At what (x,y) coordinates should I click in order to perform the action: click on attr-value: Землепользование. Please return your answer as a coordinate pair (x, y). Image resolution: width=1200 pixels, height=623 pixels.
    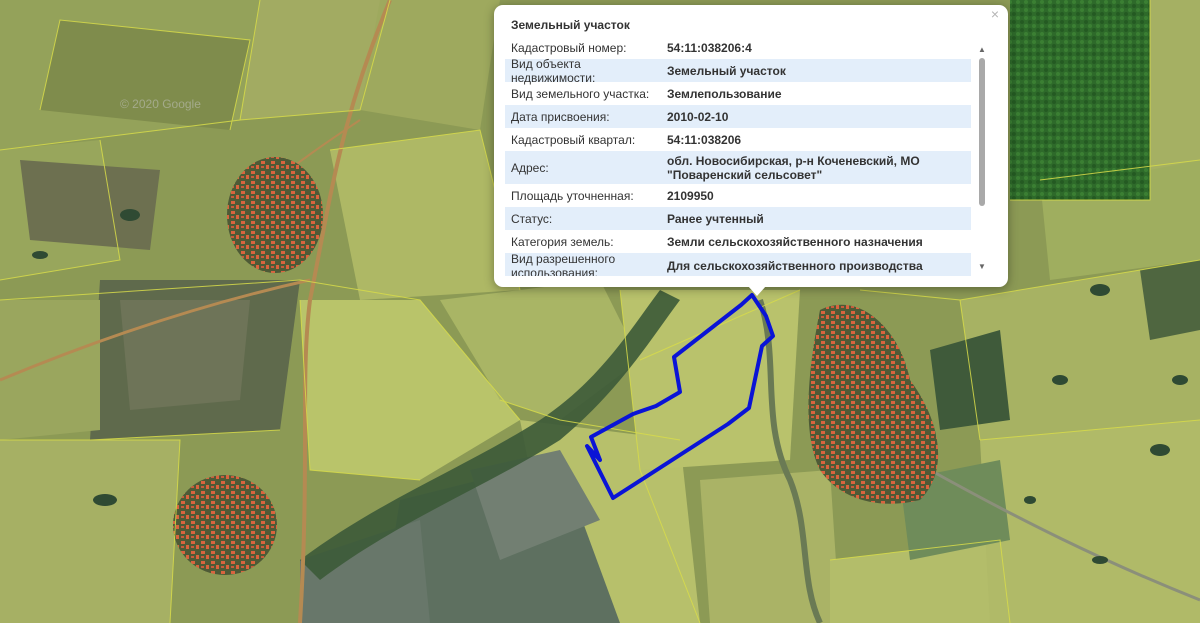
    Looking at the image, I should click on (724, 93).